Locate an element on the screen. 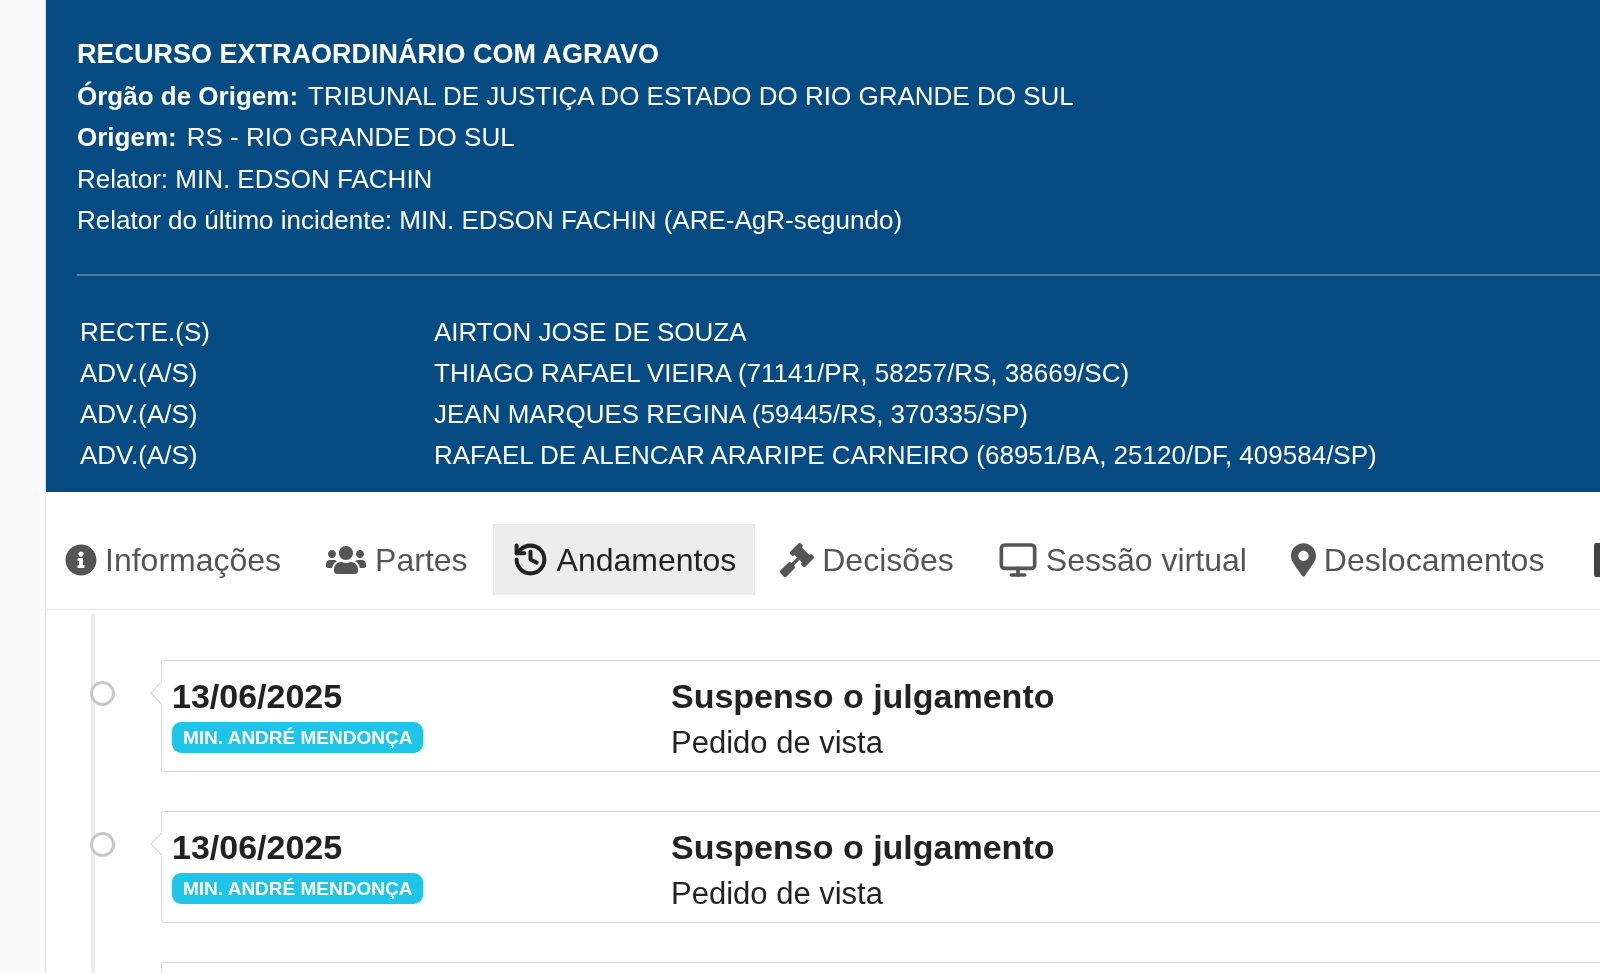 This screenshot has width=1600, height=973. cut-off-icon is located at coordinates (1597, 559).